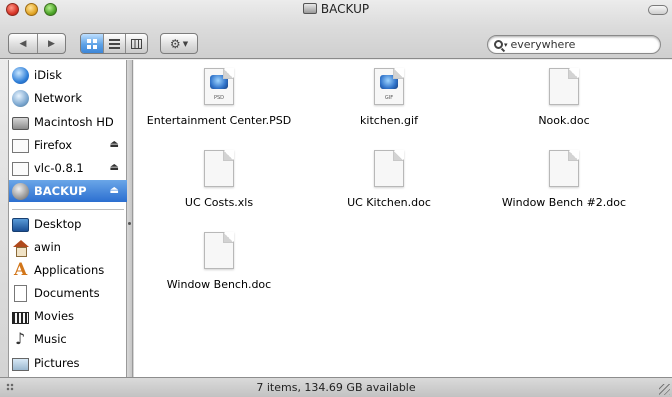 The image size is (672, 397). I want to click on sidebar-item-label: Movies, so click(54, 316).